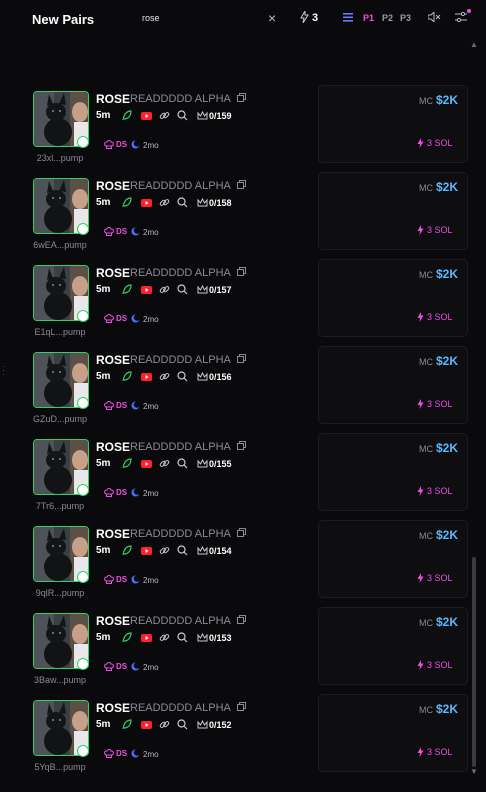  I want to click on quick-buy-label: 3 SOL, so click(440, 752).